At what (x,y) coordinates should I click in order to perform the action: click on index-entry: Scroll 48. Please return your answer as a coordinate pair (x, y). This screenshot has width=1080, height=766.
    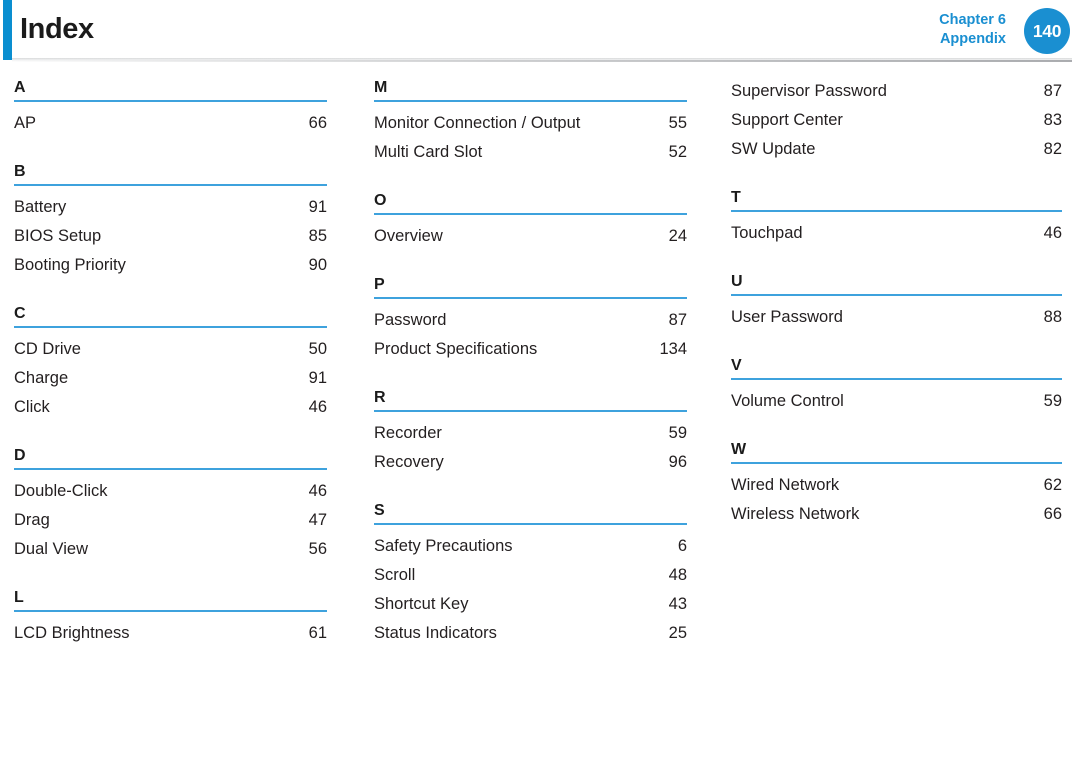
    Looking at the image, I should click on (530, 575).